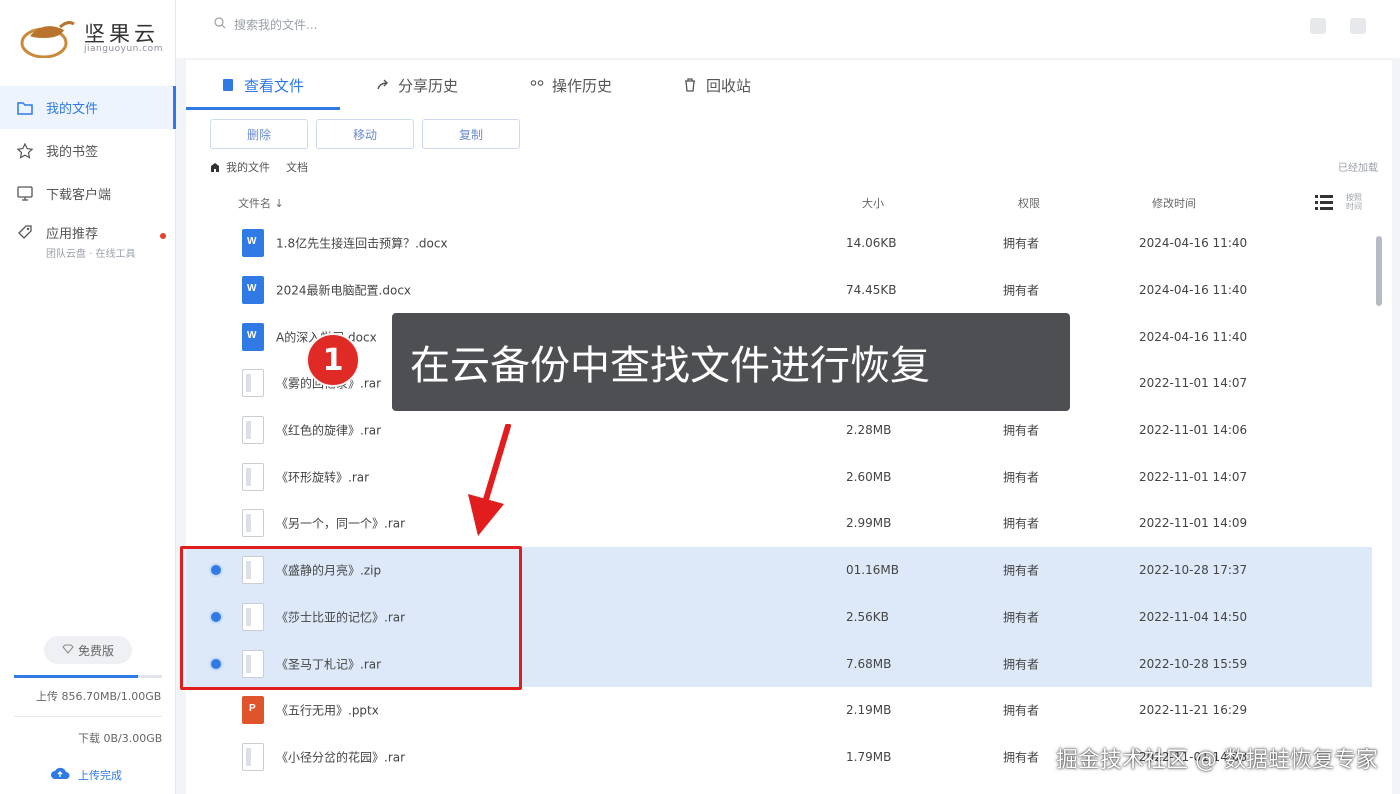 Image resolution: width=1400 pixels, height=794 pixels. What do you see at coordinates (99, 696) in the screenshot?
I see `upload-quota-text: 上传 856.70MB/1.00GB` at bounding box center [99, 696].